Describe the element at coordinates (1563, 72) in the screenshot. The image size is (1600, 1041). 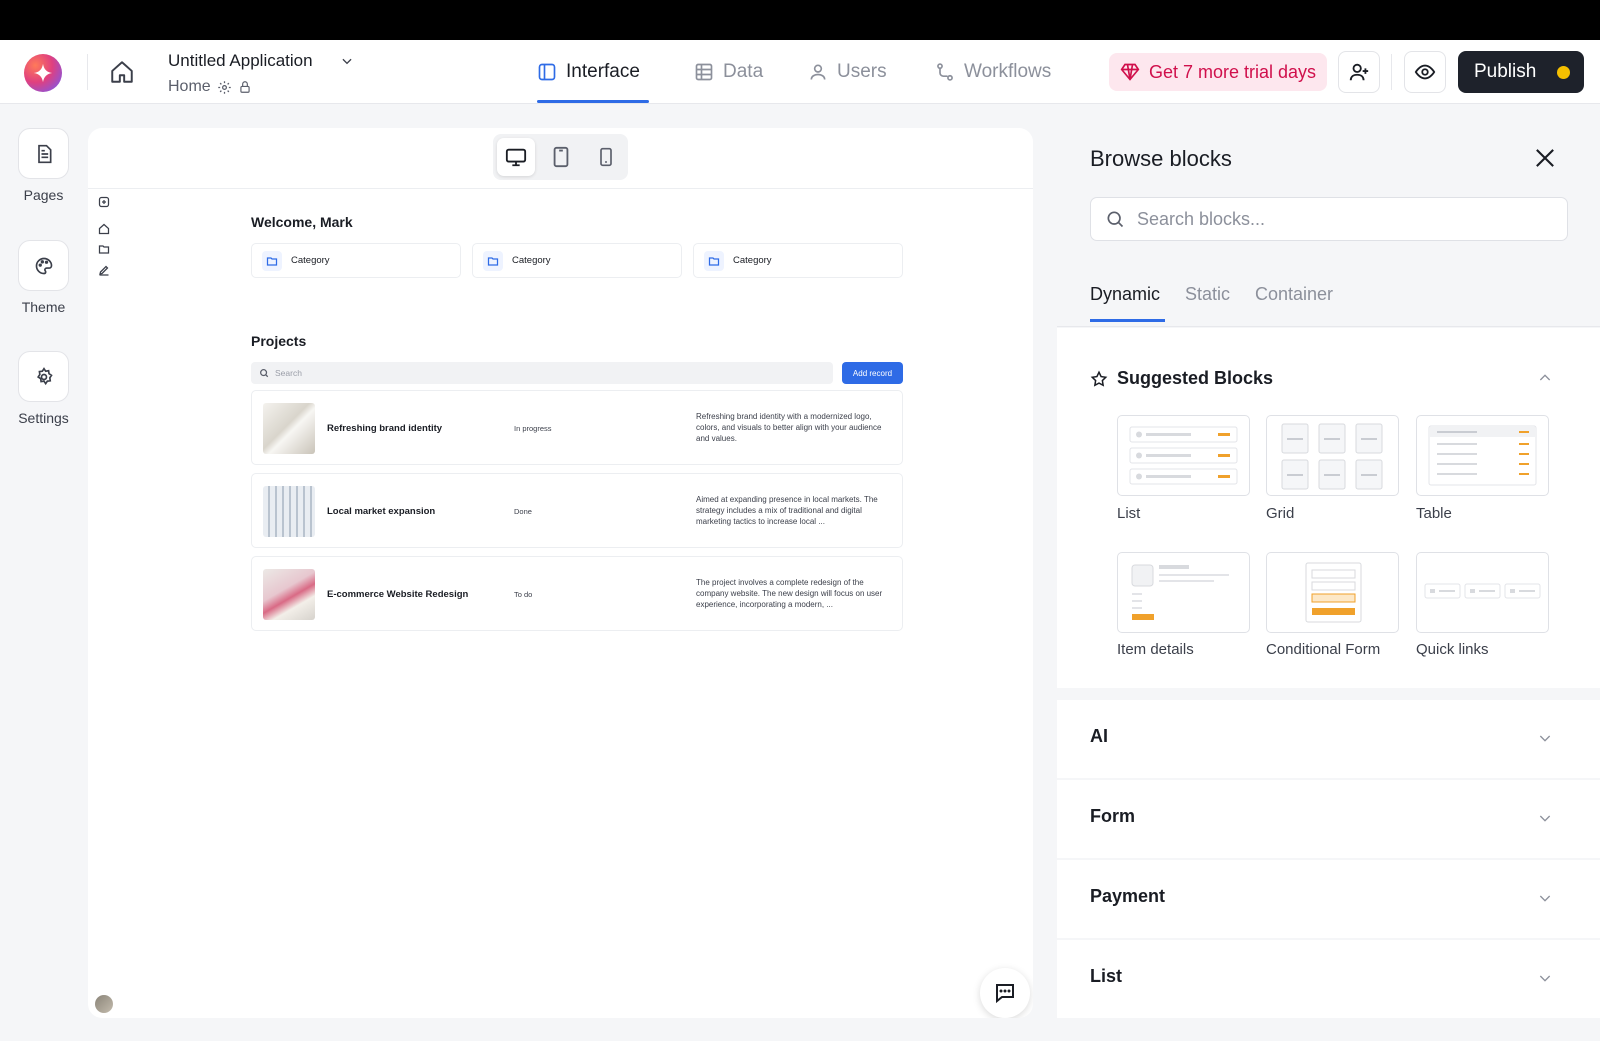
I see `publish-status-dot` at that location.